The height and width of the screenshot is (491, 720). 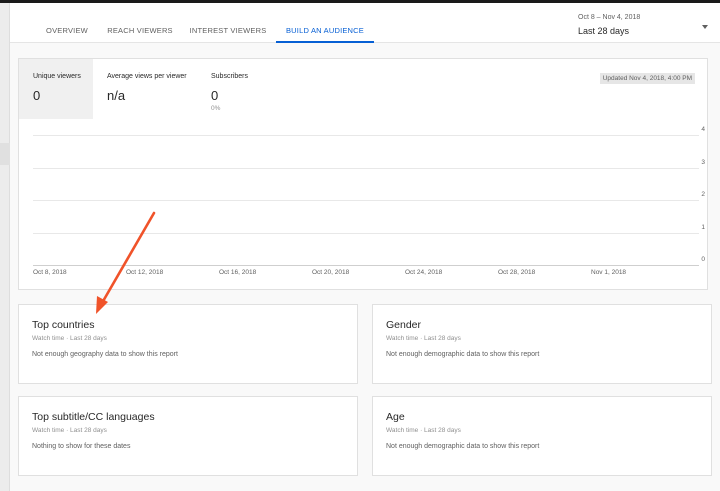 What do you see at coordinates (703, 227) in the screenshot?
I see `y-tick-label: 1` at bounding box center [703, 227].